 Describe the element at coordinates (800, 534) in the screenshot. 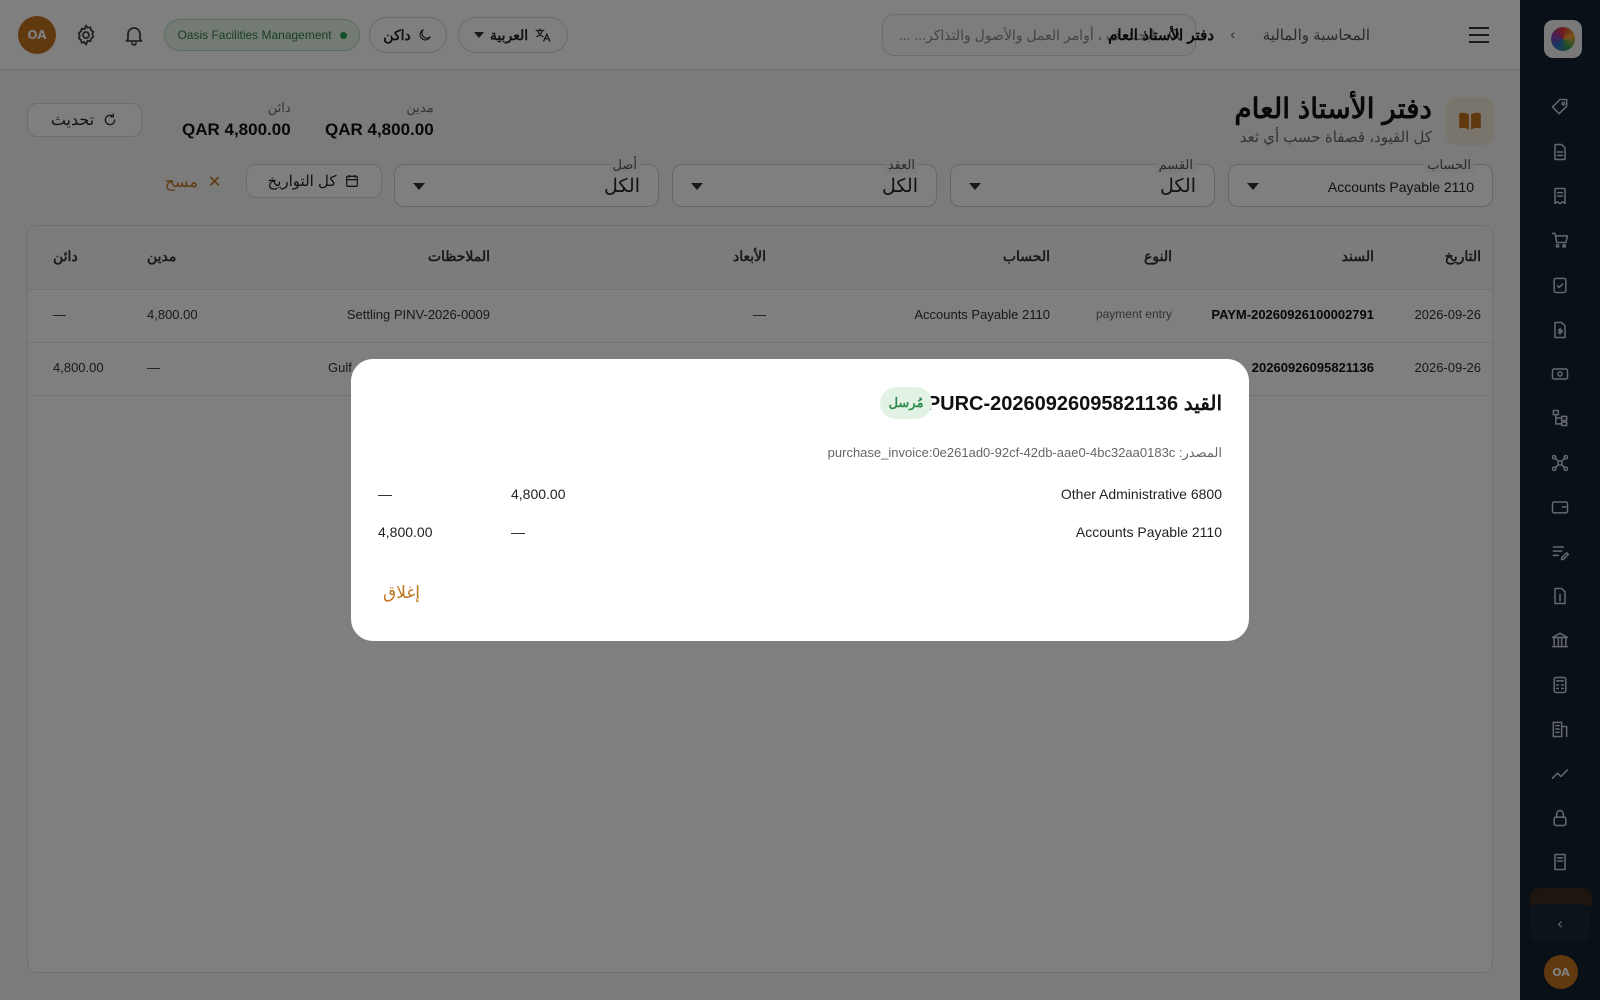

I see `entry-line: 2110 Accounts Payable — 4,800.00` at that location.